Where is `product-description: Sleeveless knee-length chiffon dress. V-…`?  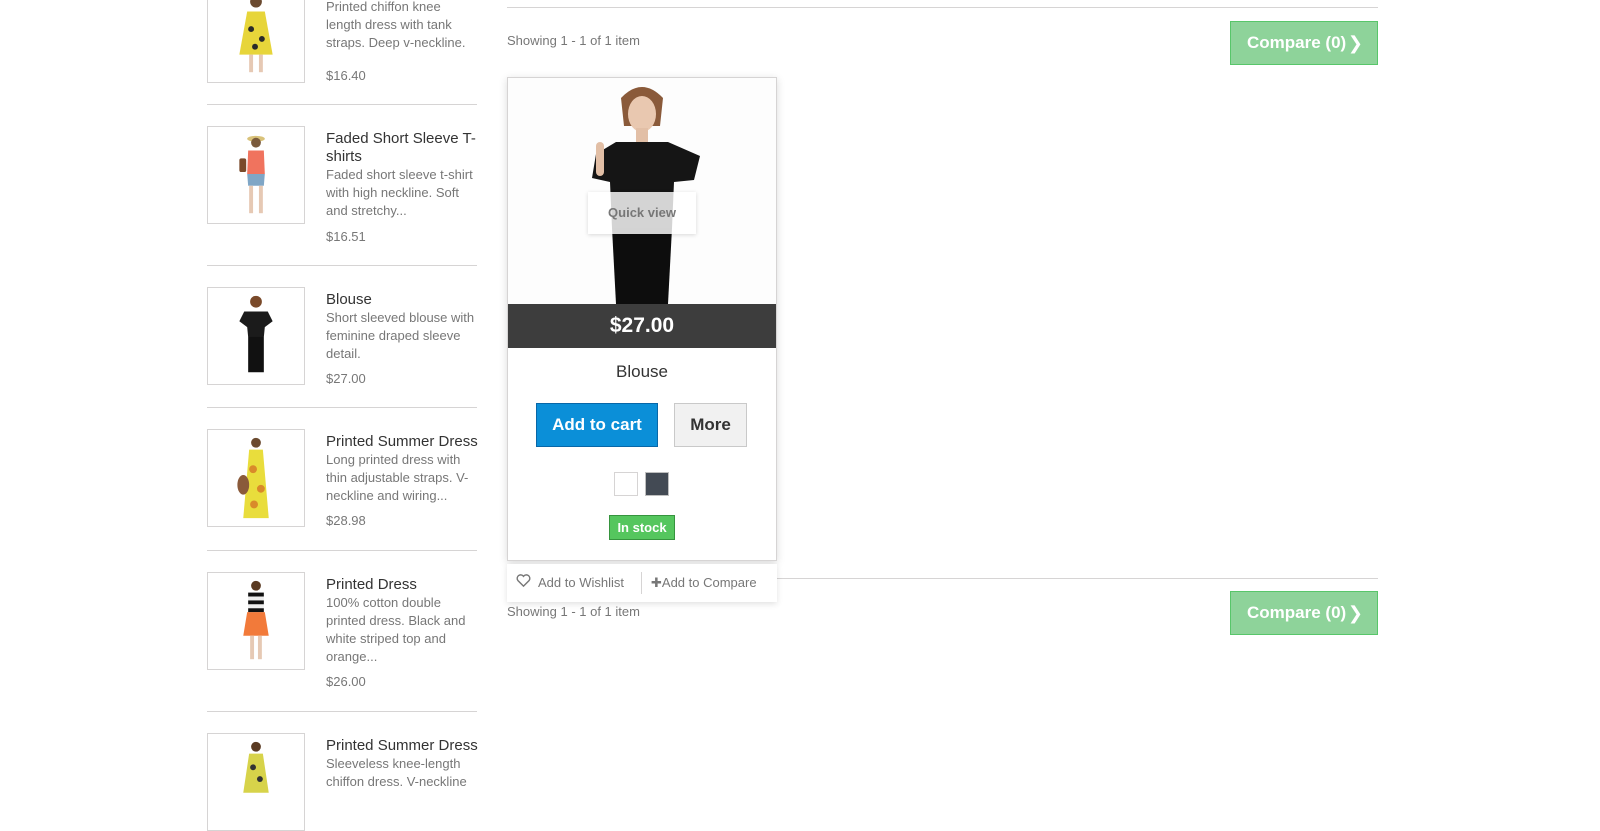
product-description: Sleeveless knee-length chiffon dress. V-… is located at coordinates (396, 772).